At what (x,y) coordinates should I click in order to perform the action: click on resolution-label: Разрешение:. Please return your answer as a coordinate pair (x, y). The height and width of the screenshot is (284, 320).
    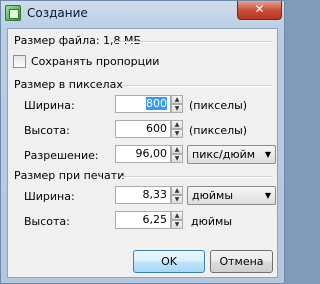
    Looking at the image, I should click on (61, 155).